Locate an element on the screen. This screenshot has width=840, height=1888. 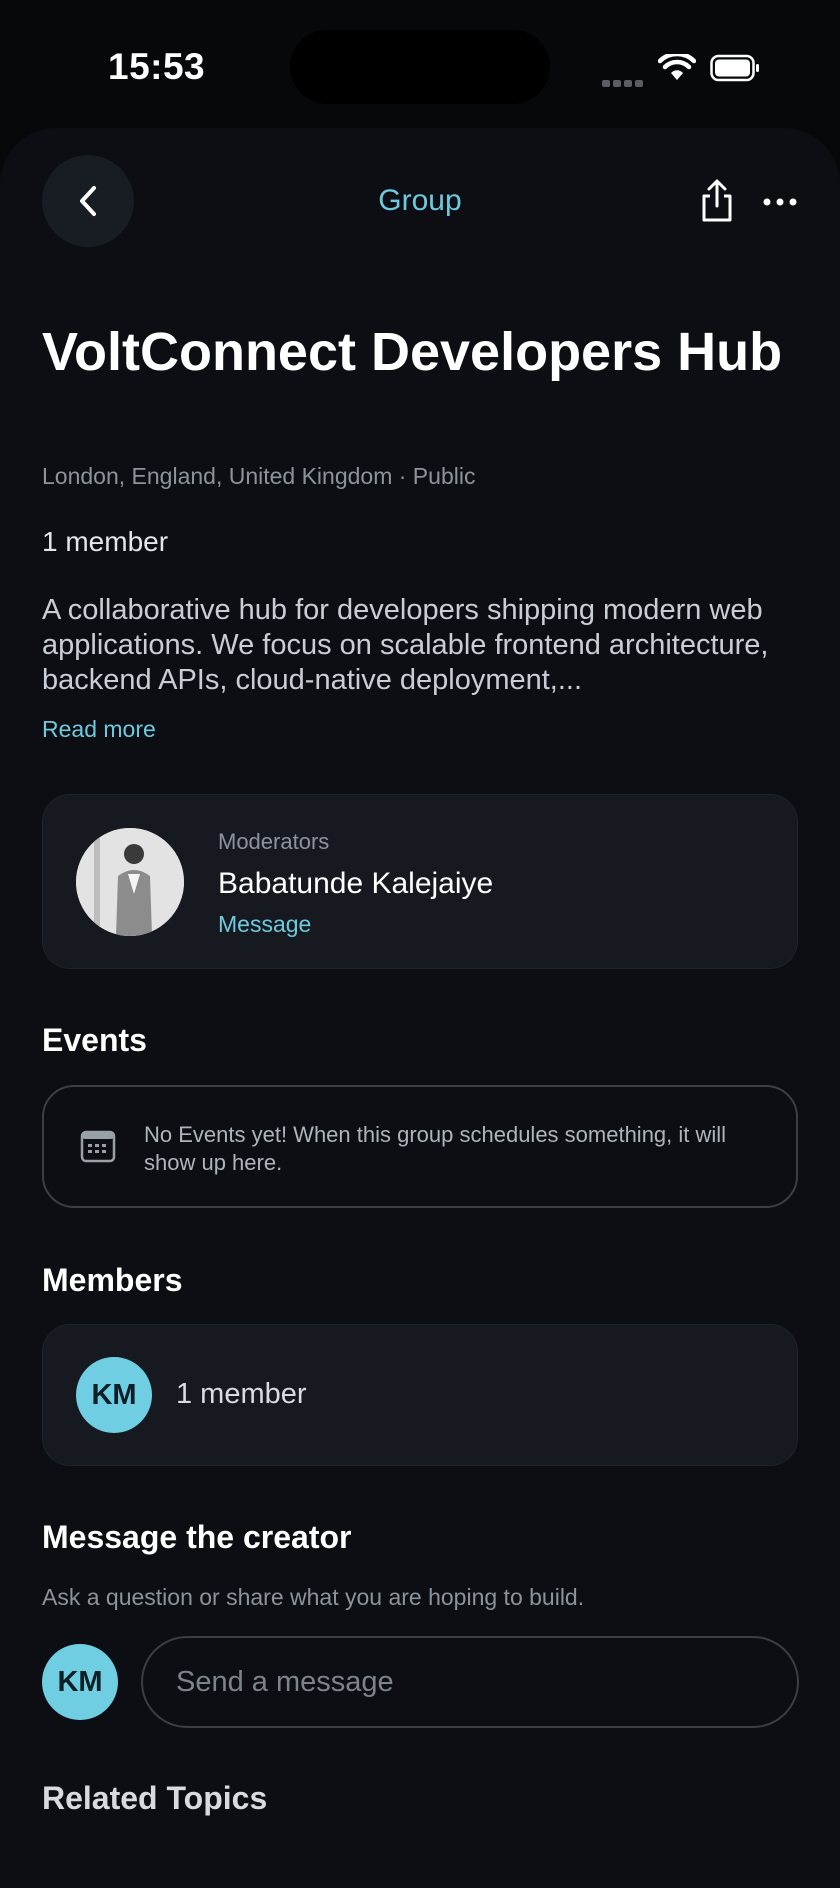
group-location: London, England, United Kingdom · Public is located at coordinates (259, 476).